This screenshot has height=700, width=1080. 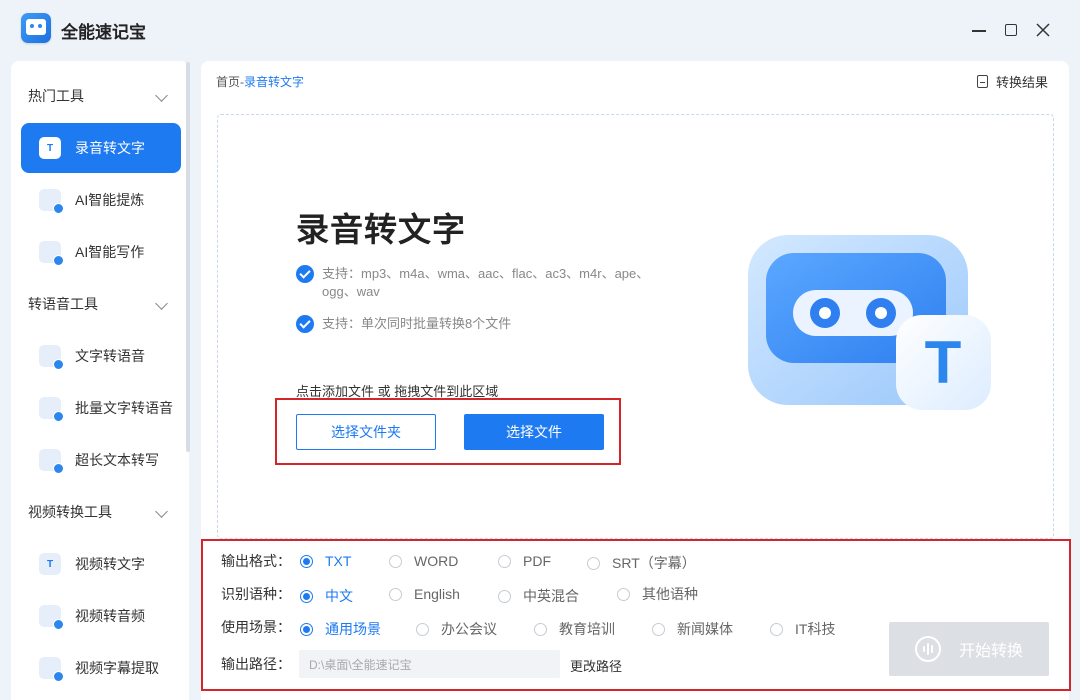 I want to click on sidebar-item-label: 视频字幕提取, so click(x=117, y=668).